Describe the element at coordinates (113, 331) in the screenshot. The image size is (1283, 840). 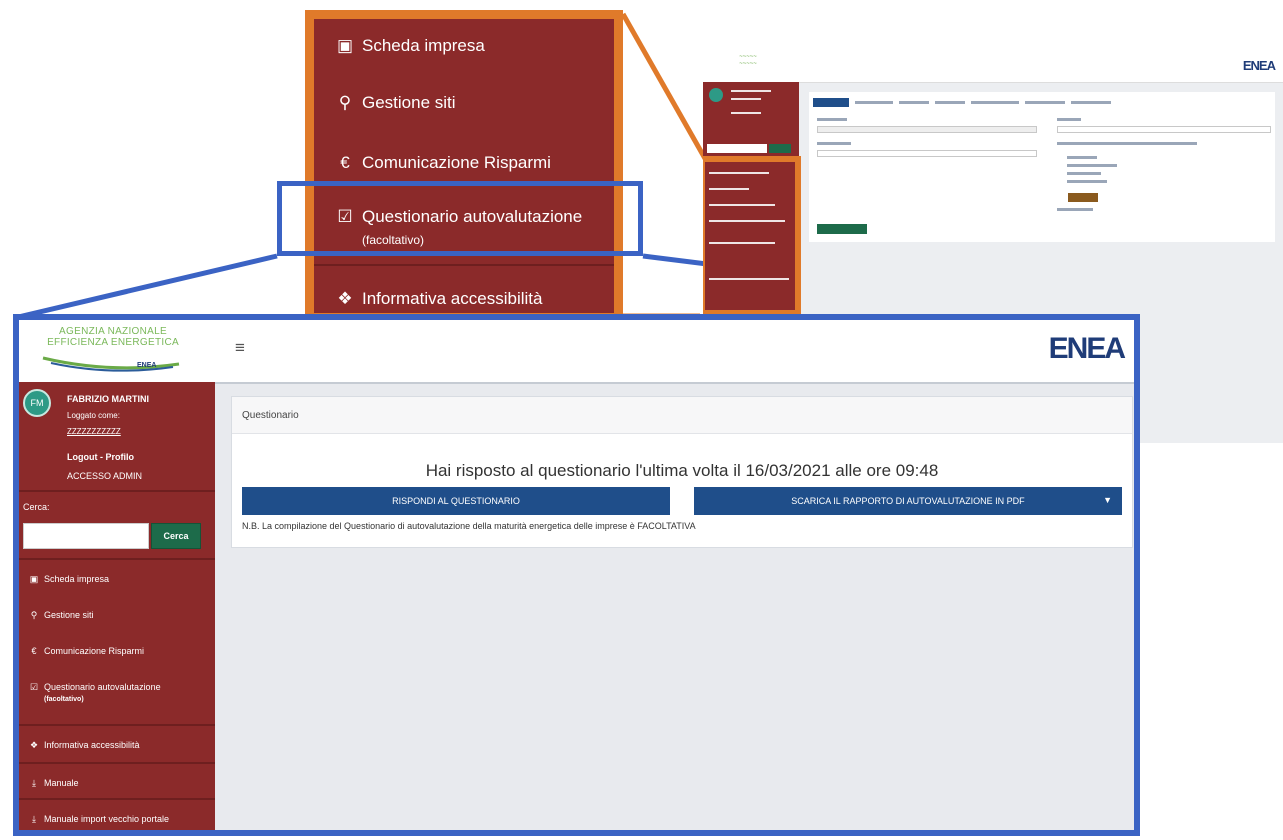
I see `logo-line-1: AGENZIA NAZIONALE` at that location.